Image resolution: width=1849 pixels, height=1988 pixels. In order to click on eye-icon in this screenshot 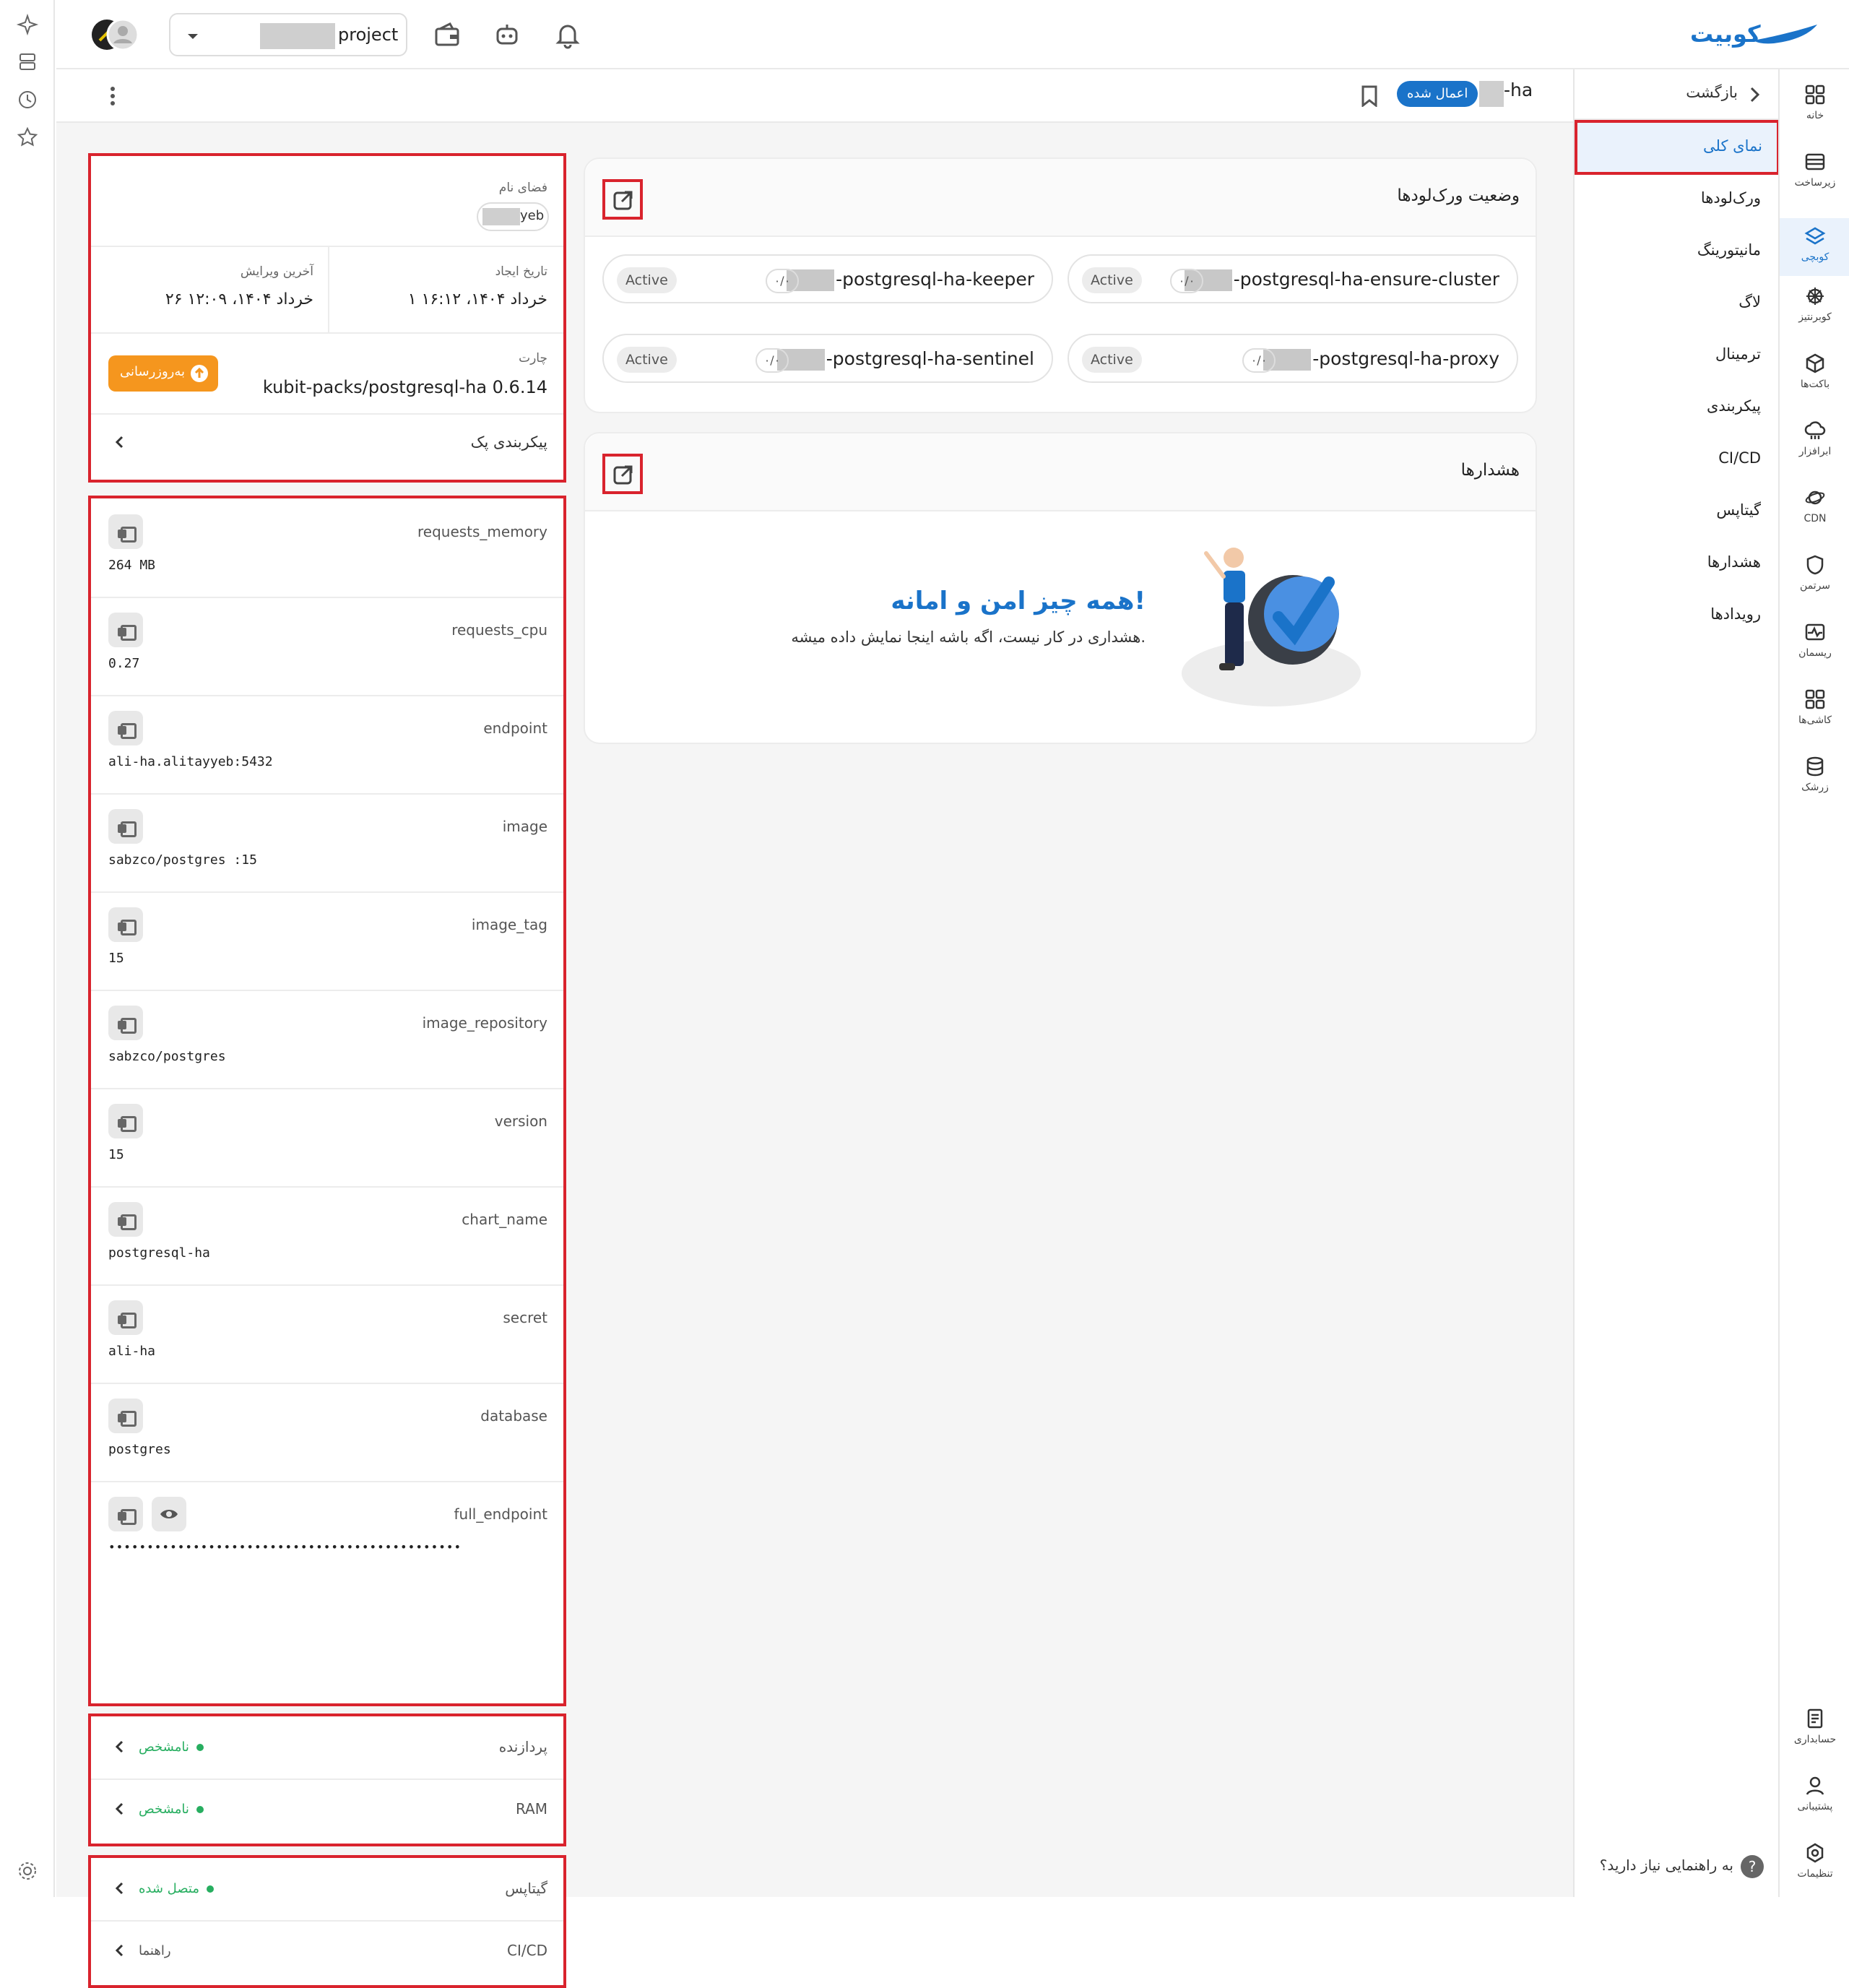, I will do `click(169, 1514)`.